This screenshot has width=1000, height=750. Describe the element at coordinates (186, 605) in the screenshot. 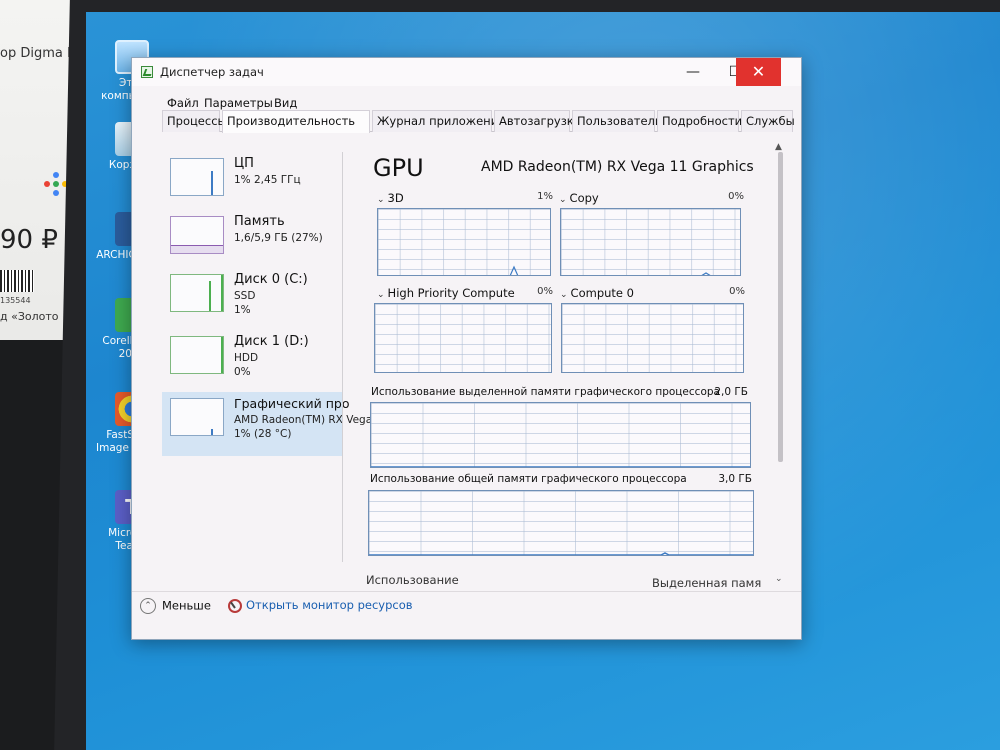

I see `fewer-details-label: Меньше` at that location.